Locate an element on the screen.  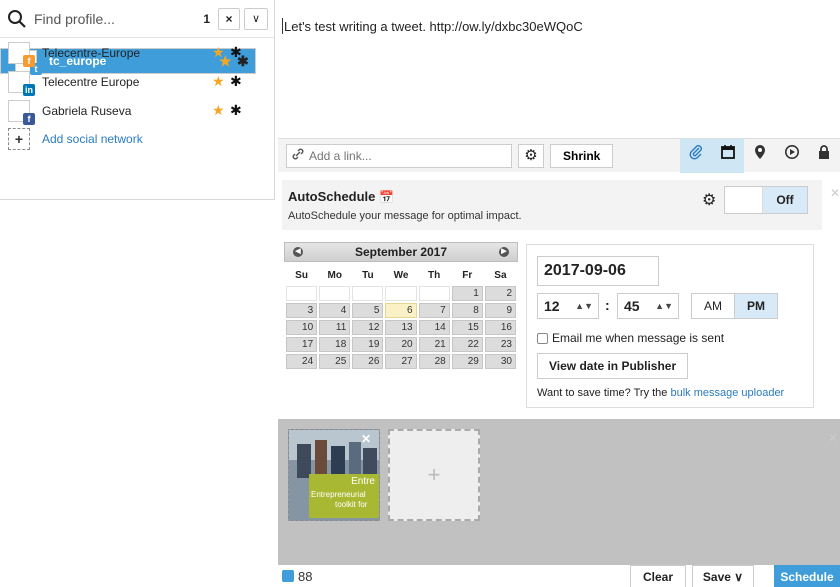
calendar-week-row: 10 11 12 13 14 15 16 is located at coordinates (401, 327).